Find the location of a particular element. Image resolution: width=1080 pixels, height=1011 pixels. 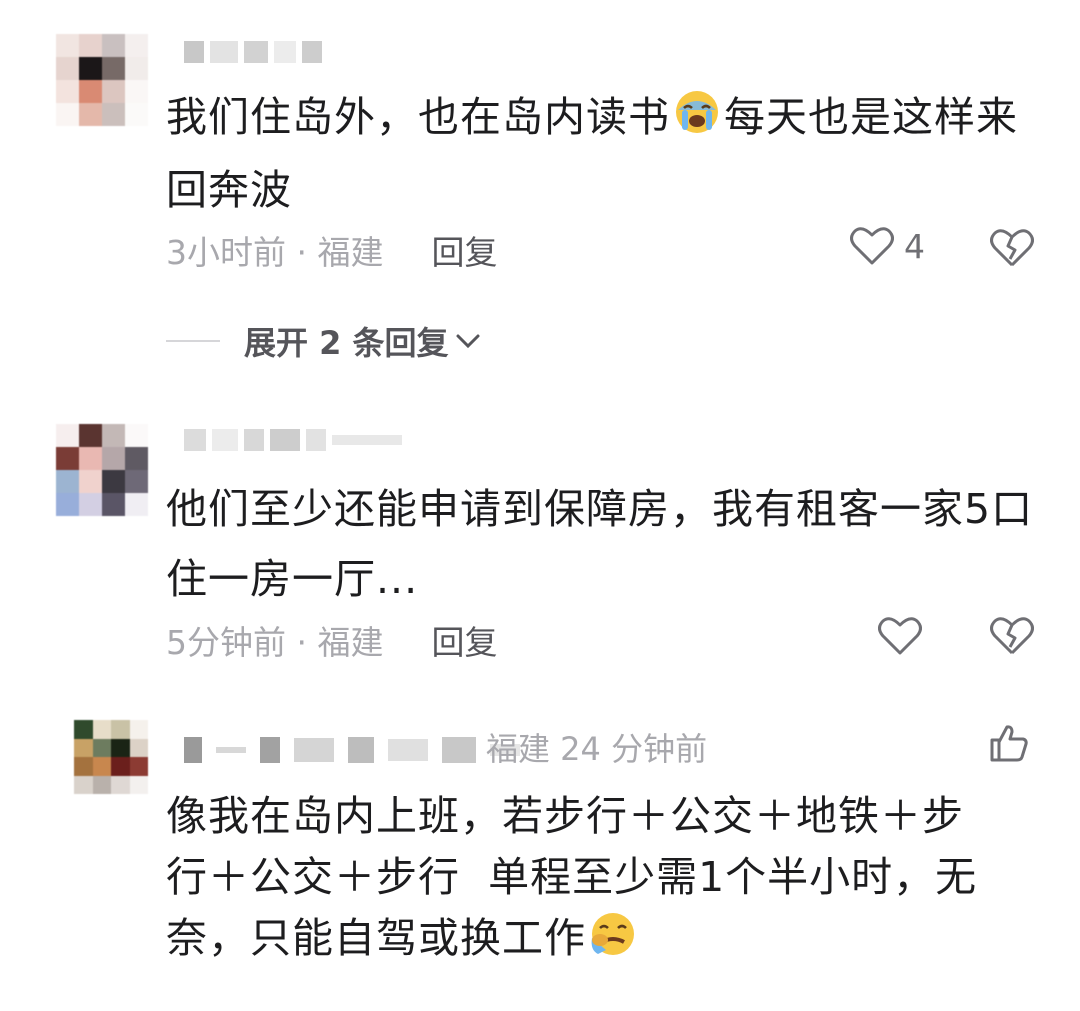

comment-meta: 3小时前 · 福建 回复 is located at coordinates (331, 250).